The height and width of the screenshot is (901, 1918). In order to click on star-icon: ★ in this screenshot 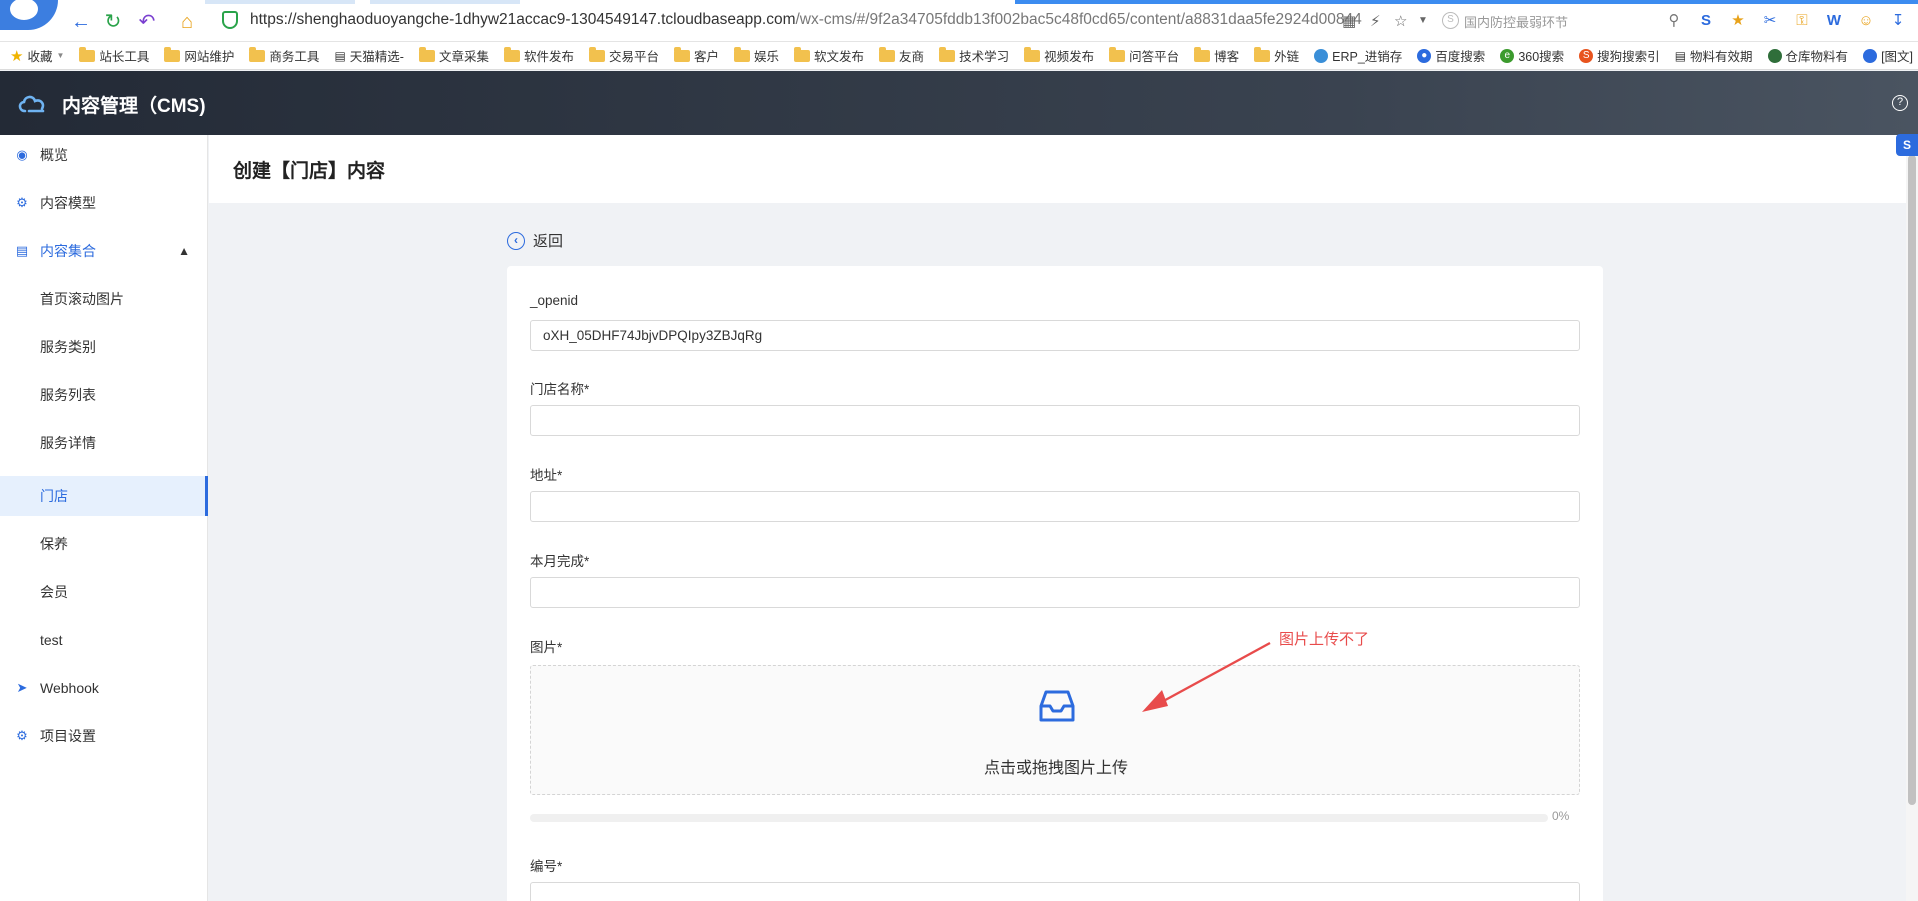, I will do `click(17, 56)`.